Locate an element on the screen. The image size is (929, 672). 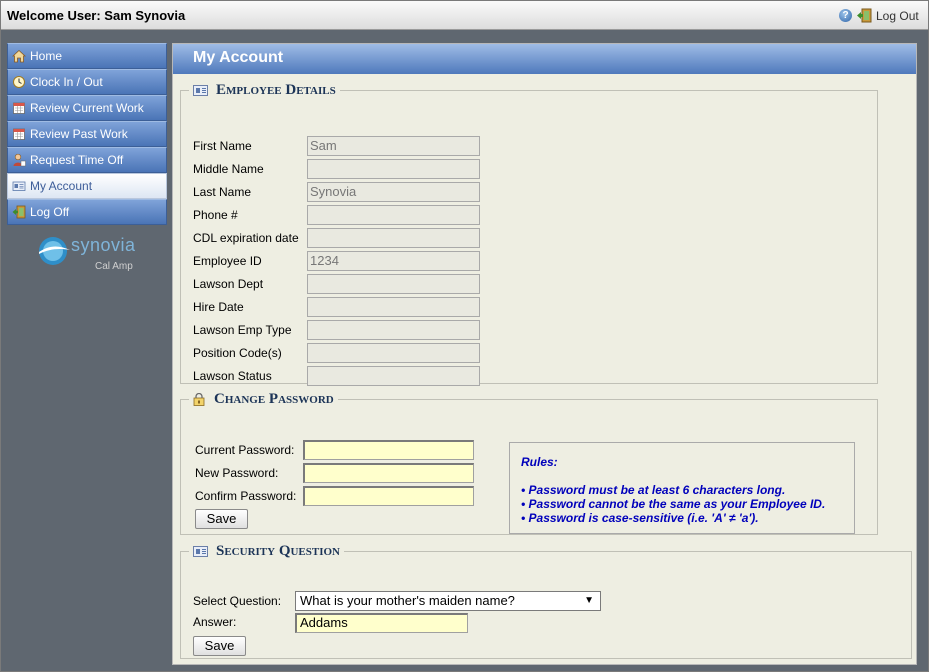
synovia-logo-icon is located at coordinates (54, 251).